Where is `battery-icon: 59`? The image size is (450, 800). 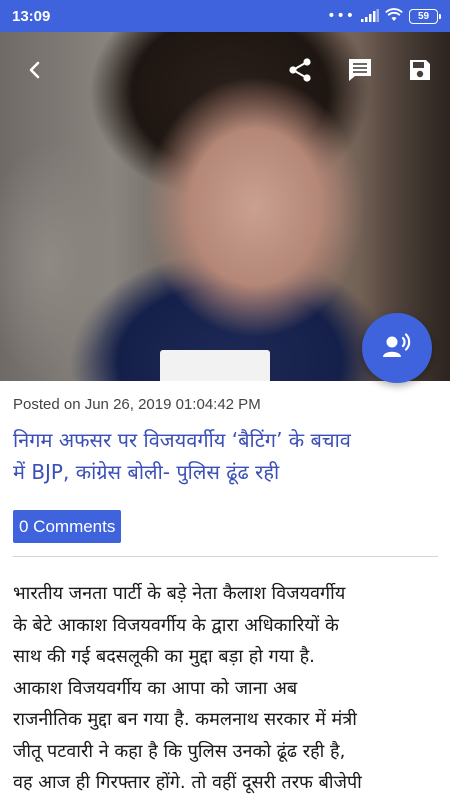
battery-icon: 59 is located at coordinates (425, 16).